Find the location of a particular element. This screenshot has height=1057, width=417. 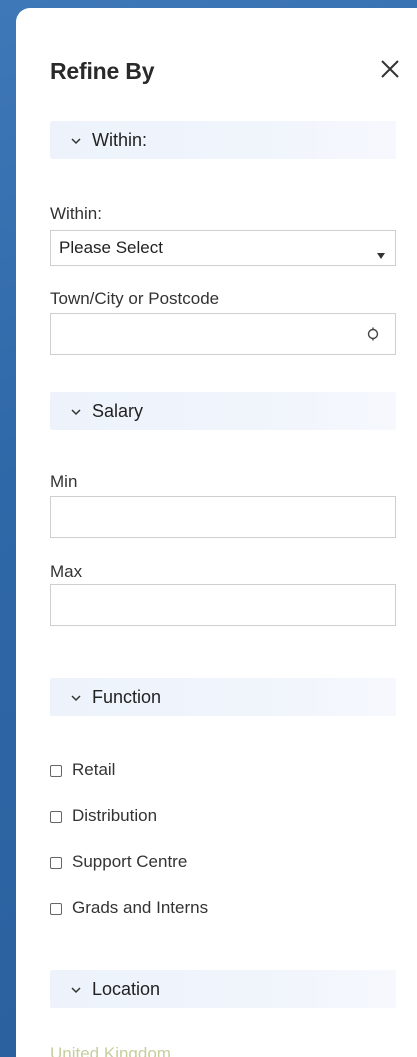

section-within-toggle: Within: is located at coordinates (223, 140).